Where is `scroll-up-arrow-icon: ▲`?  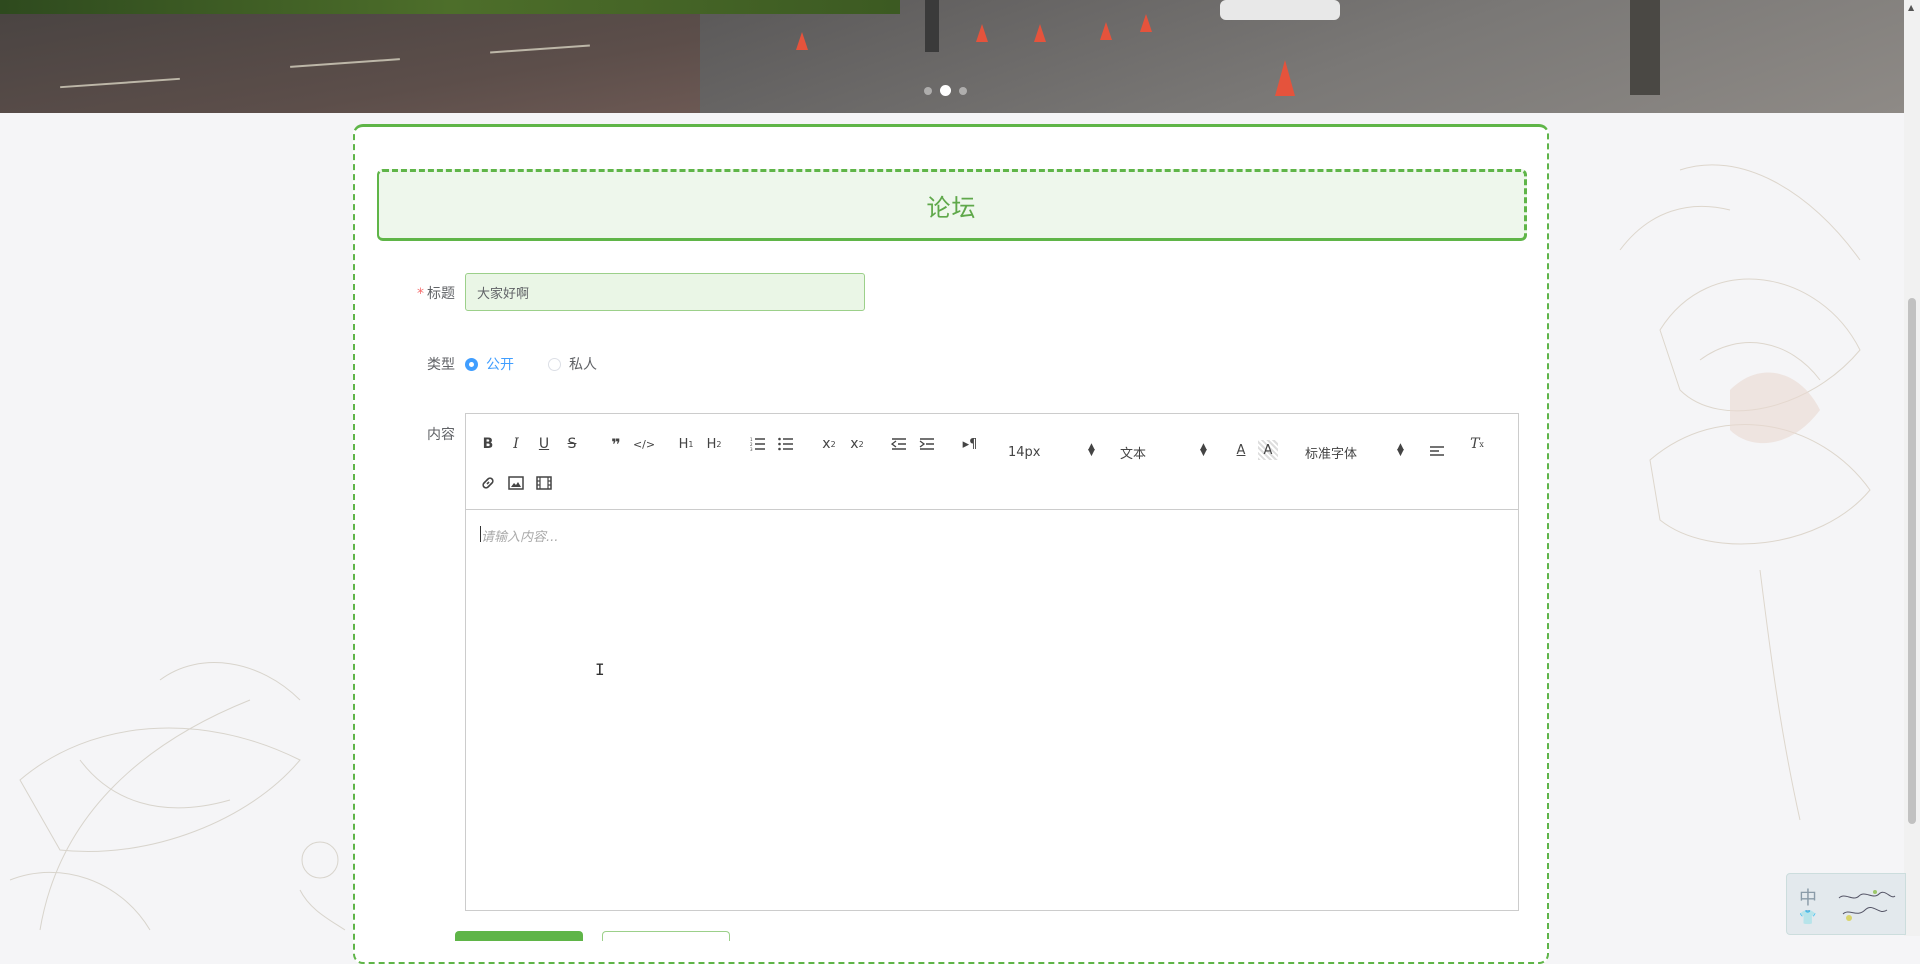 scroll-up-arrow-icon: ▲ is located at coordinates (1911, 7).